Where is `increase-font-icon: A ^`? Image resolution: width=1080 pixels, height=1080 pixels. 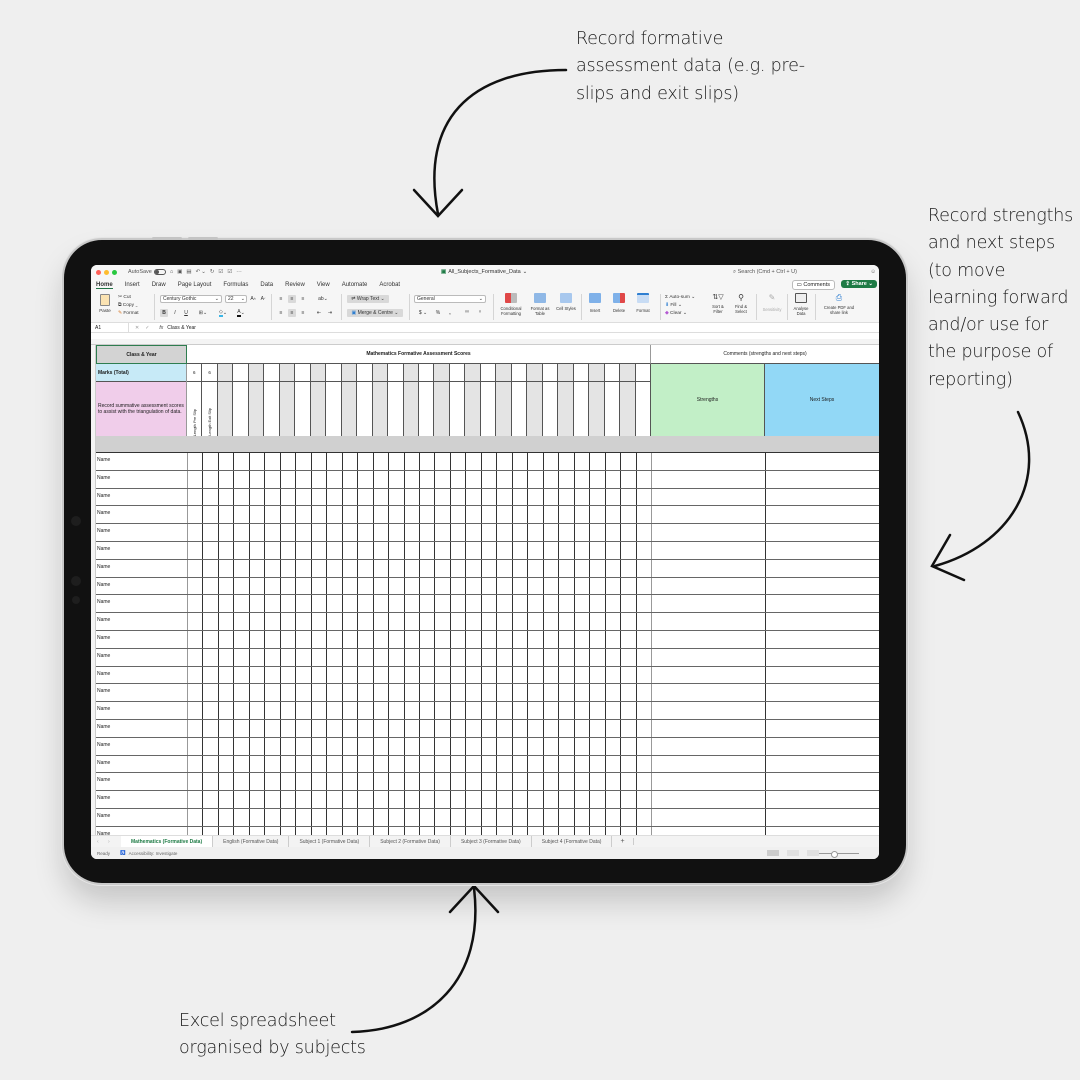 increase-font-icon: A ^ is located at coordinates (253, 299).